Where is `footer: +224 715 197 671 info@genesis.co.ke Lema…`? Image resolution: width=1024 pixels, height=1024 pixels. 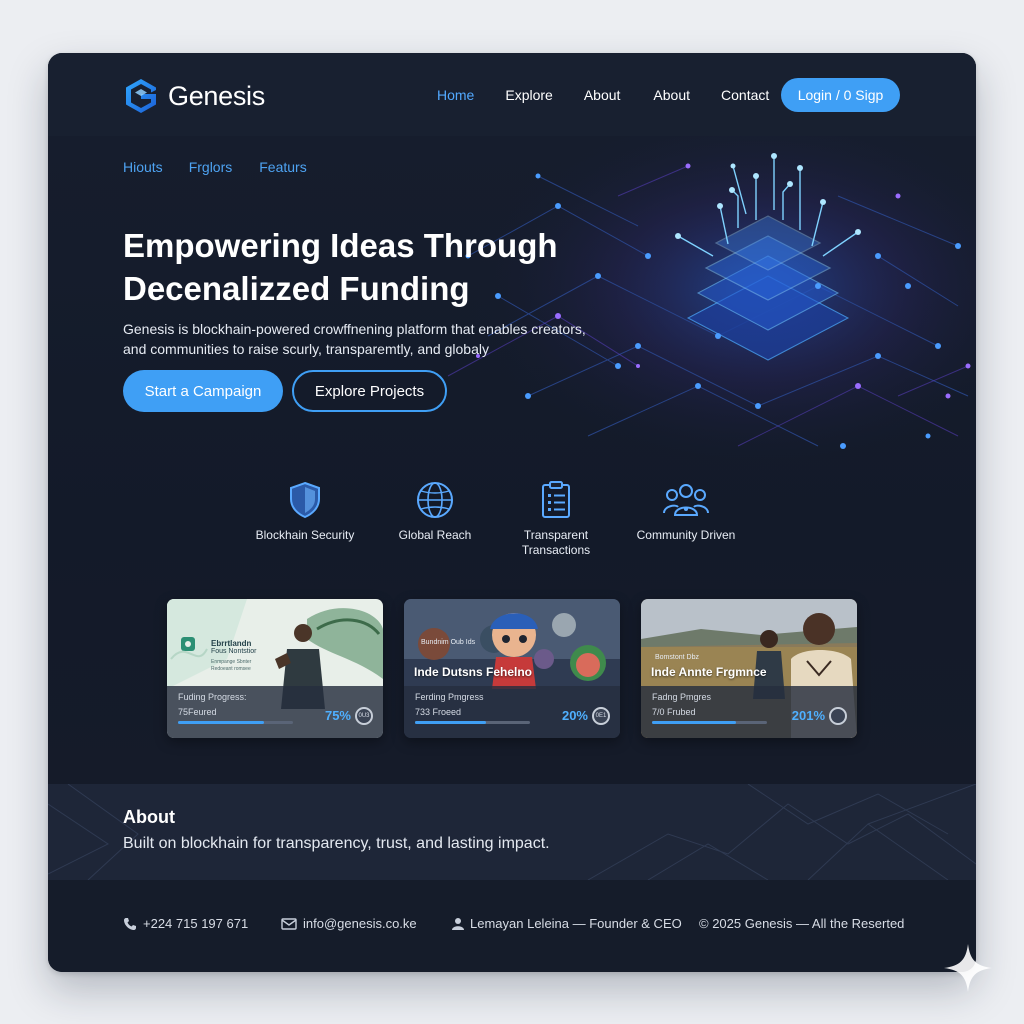
footer: +224 715 197 671 info@genesis.co.ke Lema… is located at coordinates (512, 926).